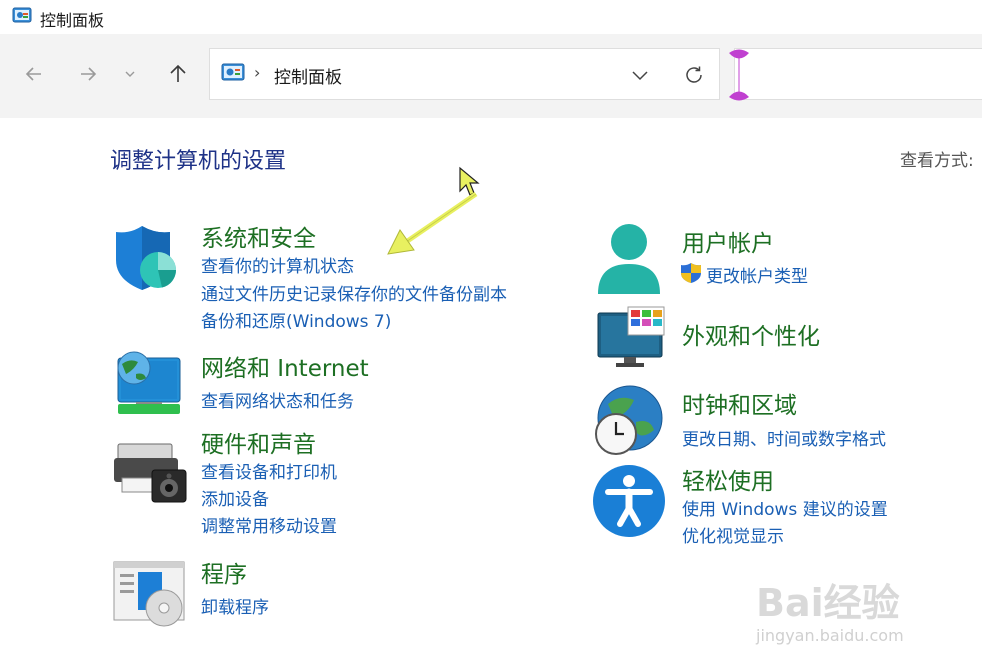 Image resolution: width=982 pixels, height=670 pixels. Describe the element at coordinates (464, 74) in the screenshot. I see `address-bar: › 控制面板` at that location.